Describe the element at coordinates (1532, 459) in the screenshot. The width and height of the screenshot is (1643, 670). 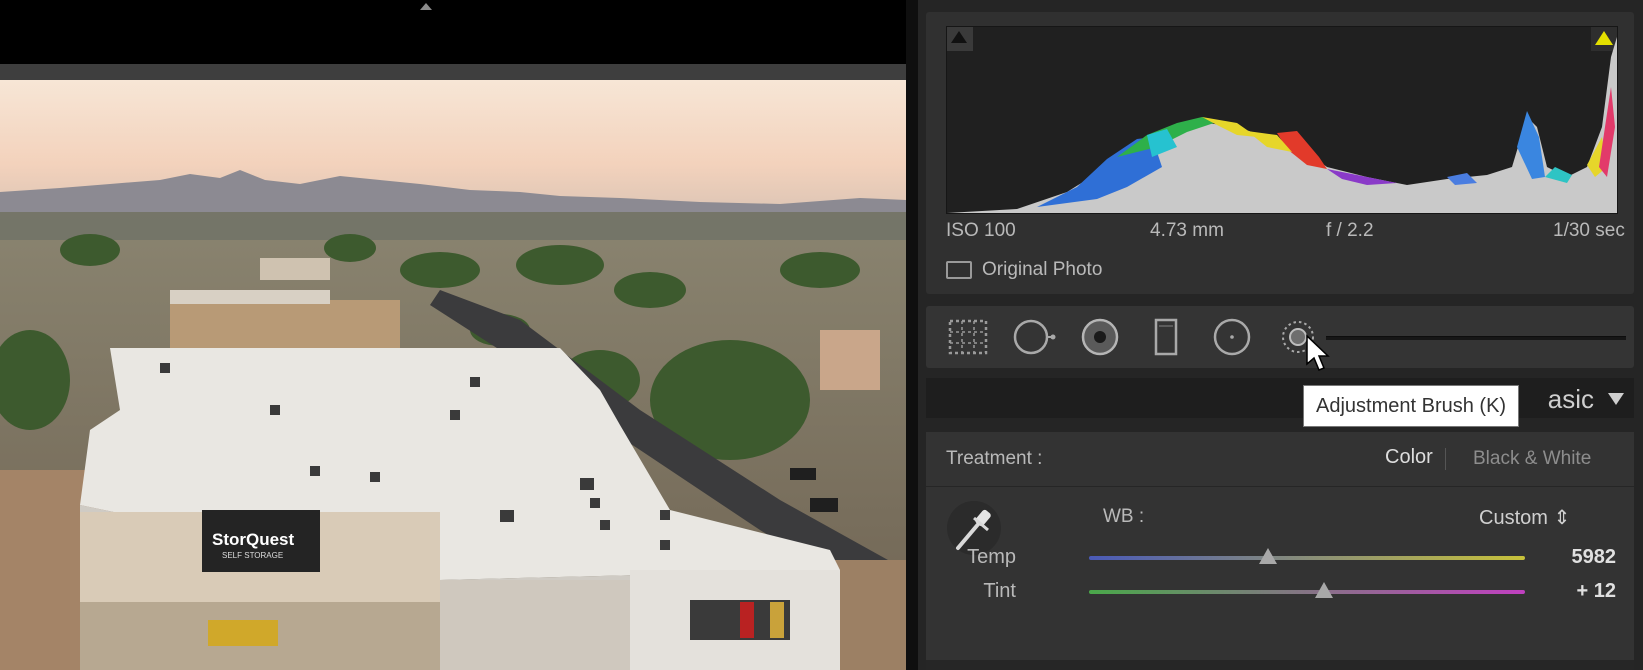
I see `treatment-bw-option: Black & White` at that location.